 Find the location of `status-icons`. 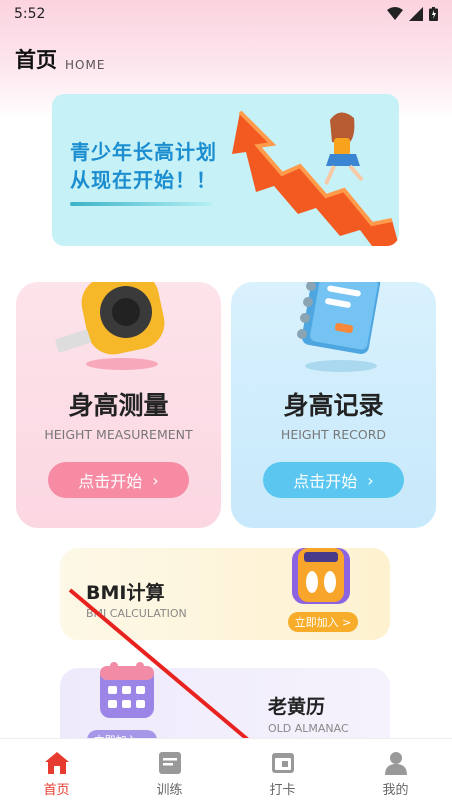

status-icons is located at coordinates (412, 14).